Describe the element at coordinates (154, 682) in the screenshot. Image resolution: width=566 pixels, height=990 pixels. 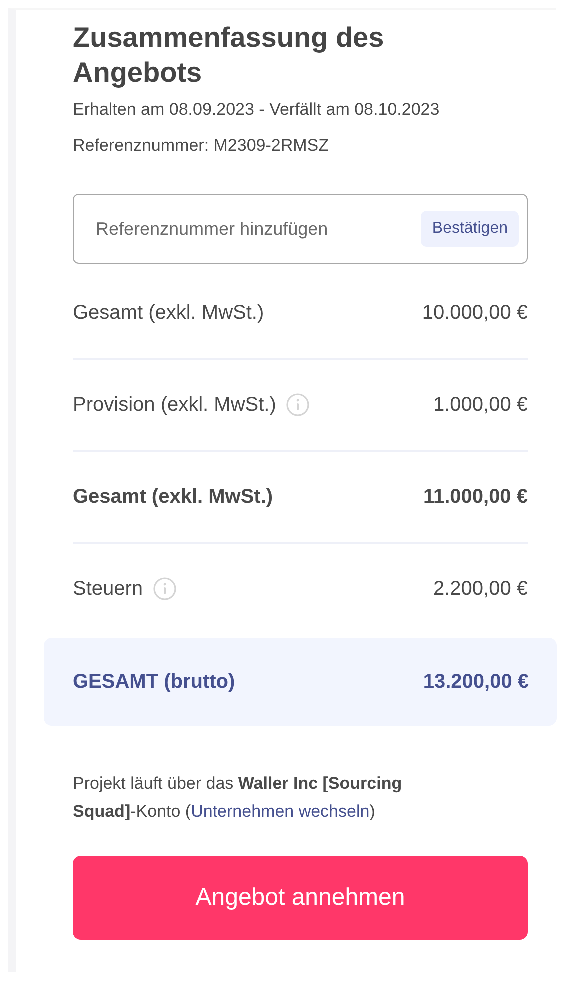
I see `total-label: GESAMT (brutto)` at that location.